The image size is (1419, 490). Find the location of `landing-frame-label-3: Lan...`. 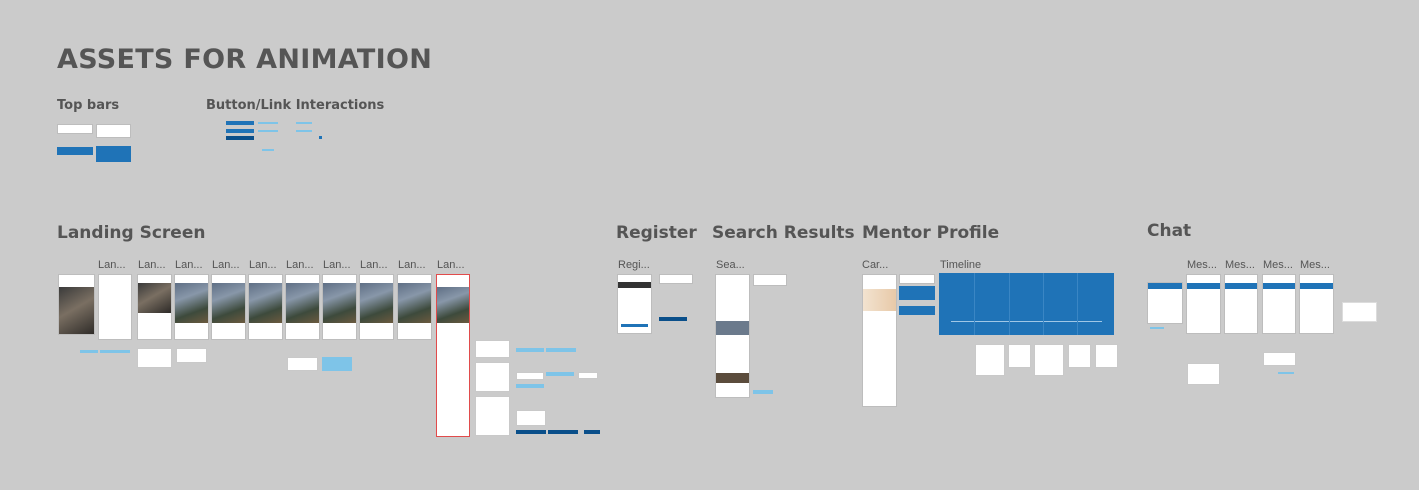

landing-frame-label-3: Lan... is located at coordinates (189, 265).